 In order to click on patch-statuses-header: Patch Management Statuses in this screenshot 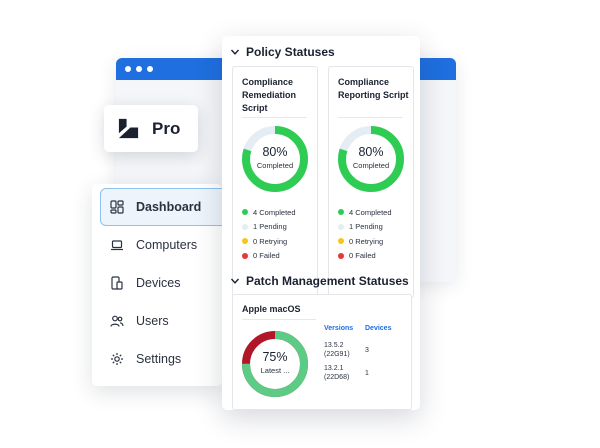, I will do `click(319, 281)`.